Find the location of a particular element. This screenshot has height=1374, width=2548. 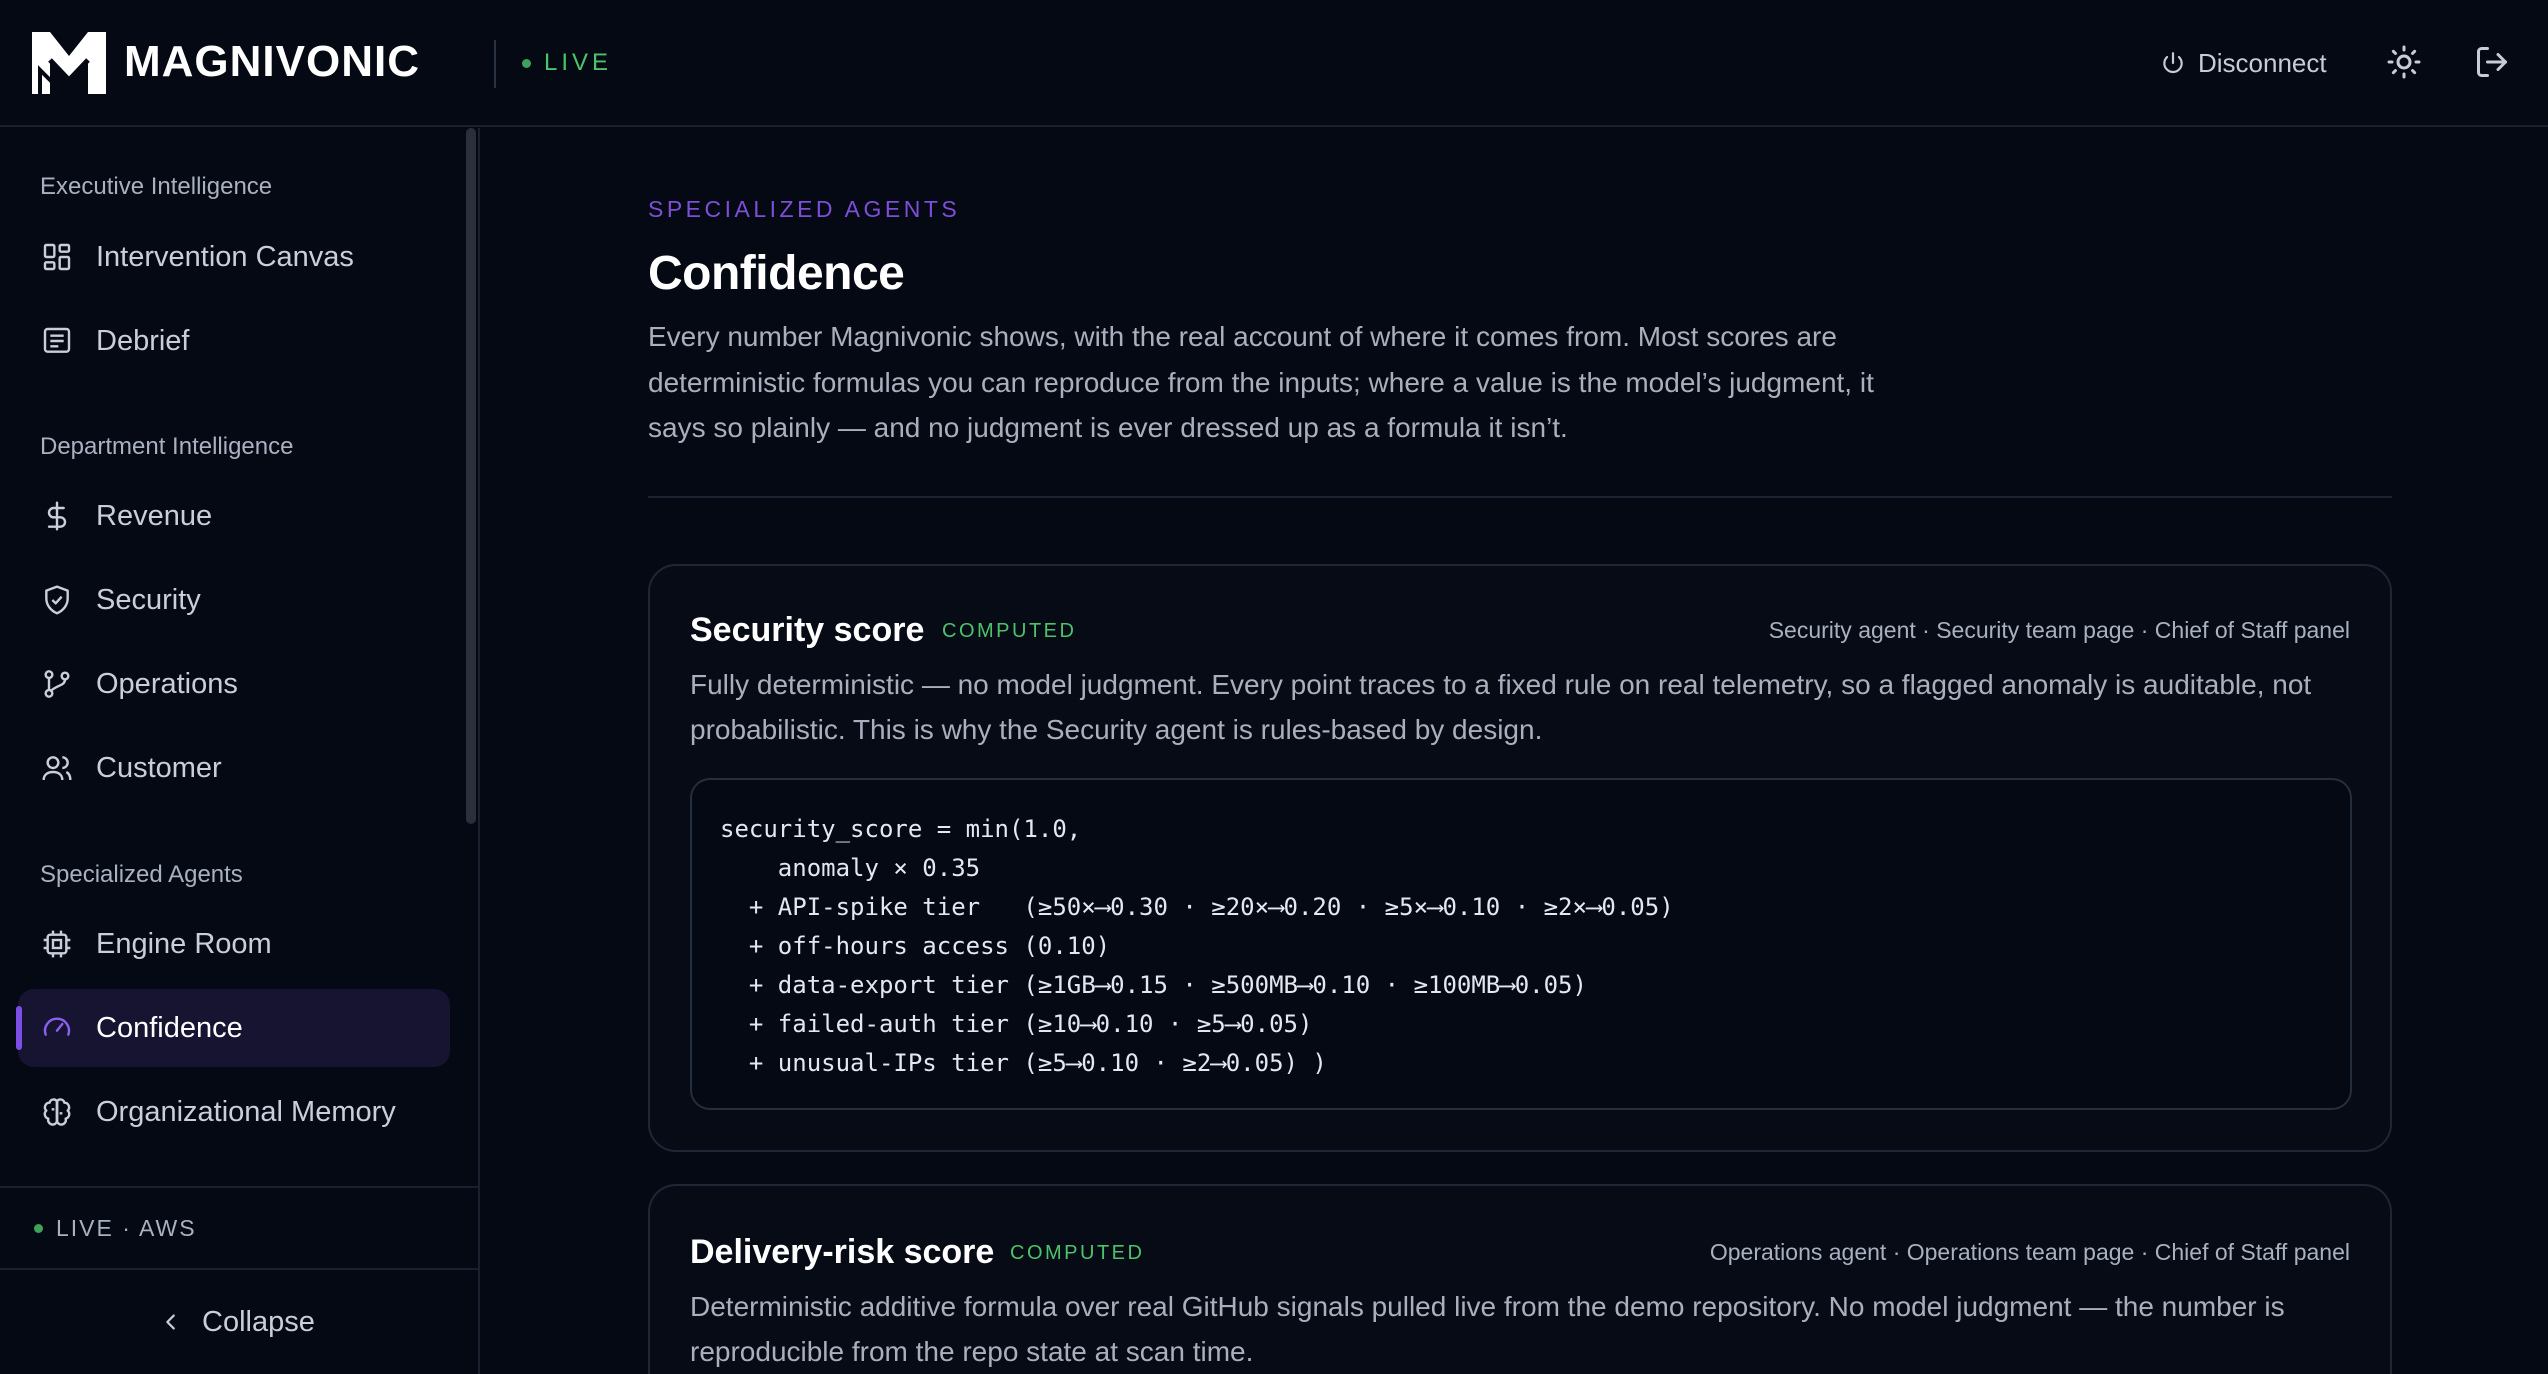

page-title: Confidence is located at coordinates (776, 273).